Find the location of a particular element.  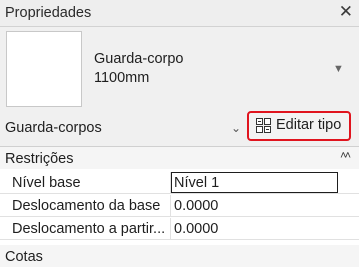

collapse-icon: ˄˄ is located at coordinates (345, 156).